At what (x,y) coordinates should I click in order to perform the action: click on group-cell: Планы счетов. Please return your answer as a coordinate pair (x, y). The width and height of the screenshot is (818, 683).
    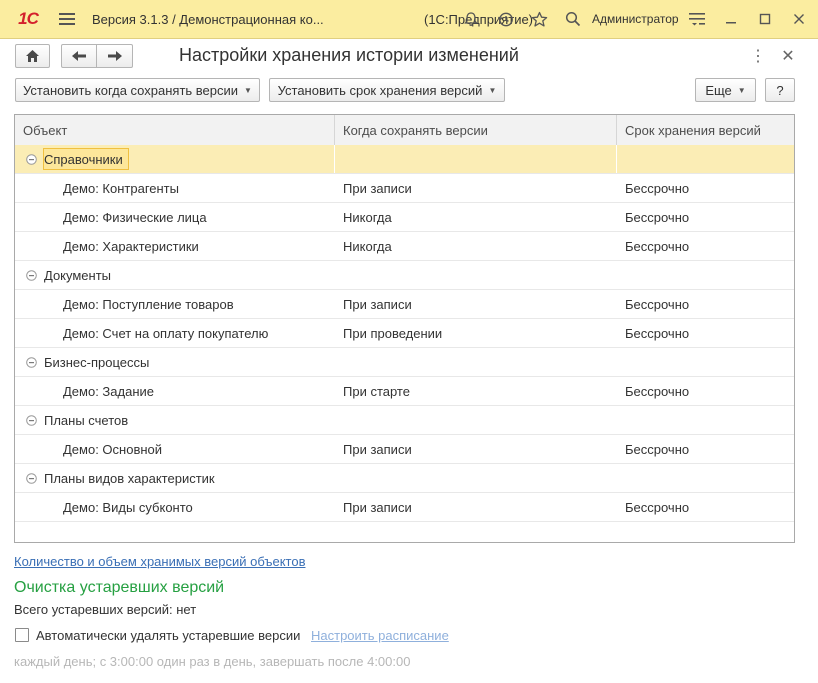
    Looking at the image, I should click on (175, 420).